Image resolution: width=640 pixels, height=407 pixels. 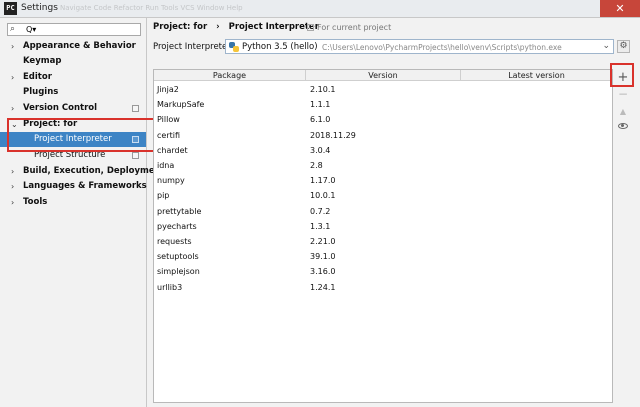 I want to click on add-package-button: +, so click(x=623, y=78).